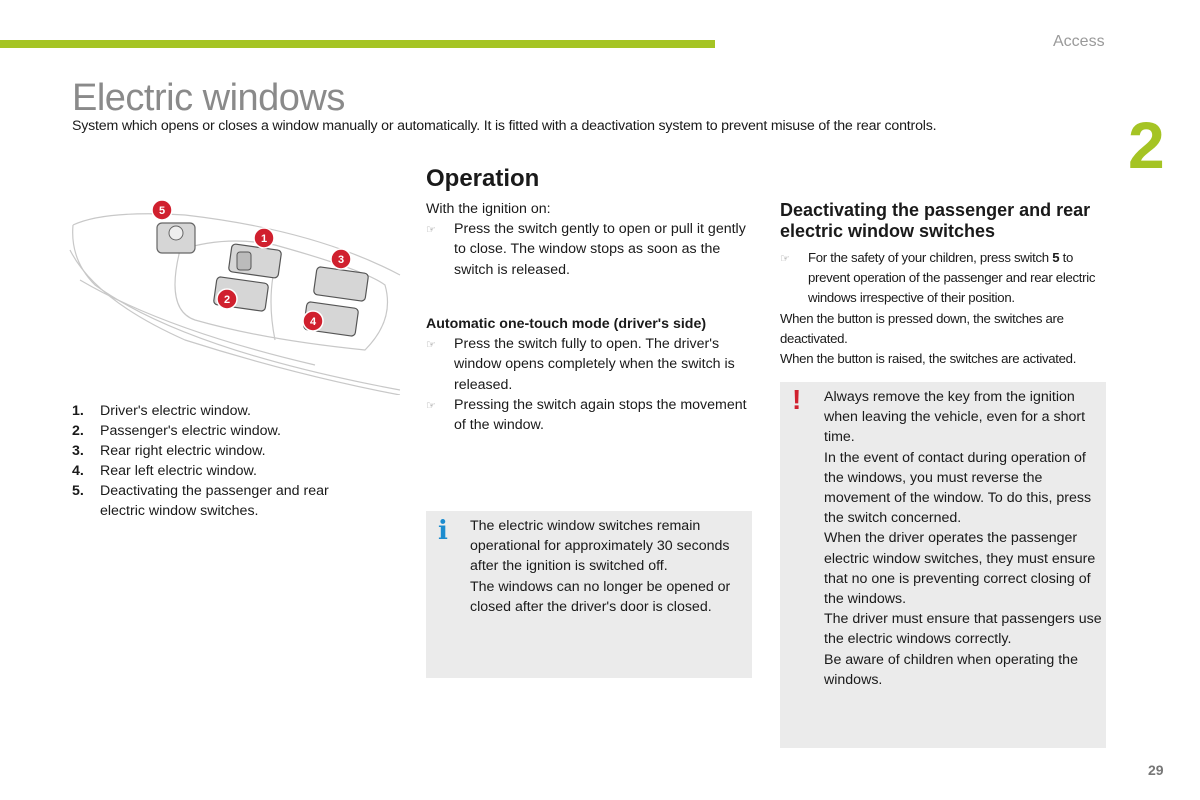  I want to click on callout-1: 1, so click(264, 238).